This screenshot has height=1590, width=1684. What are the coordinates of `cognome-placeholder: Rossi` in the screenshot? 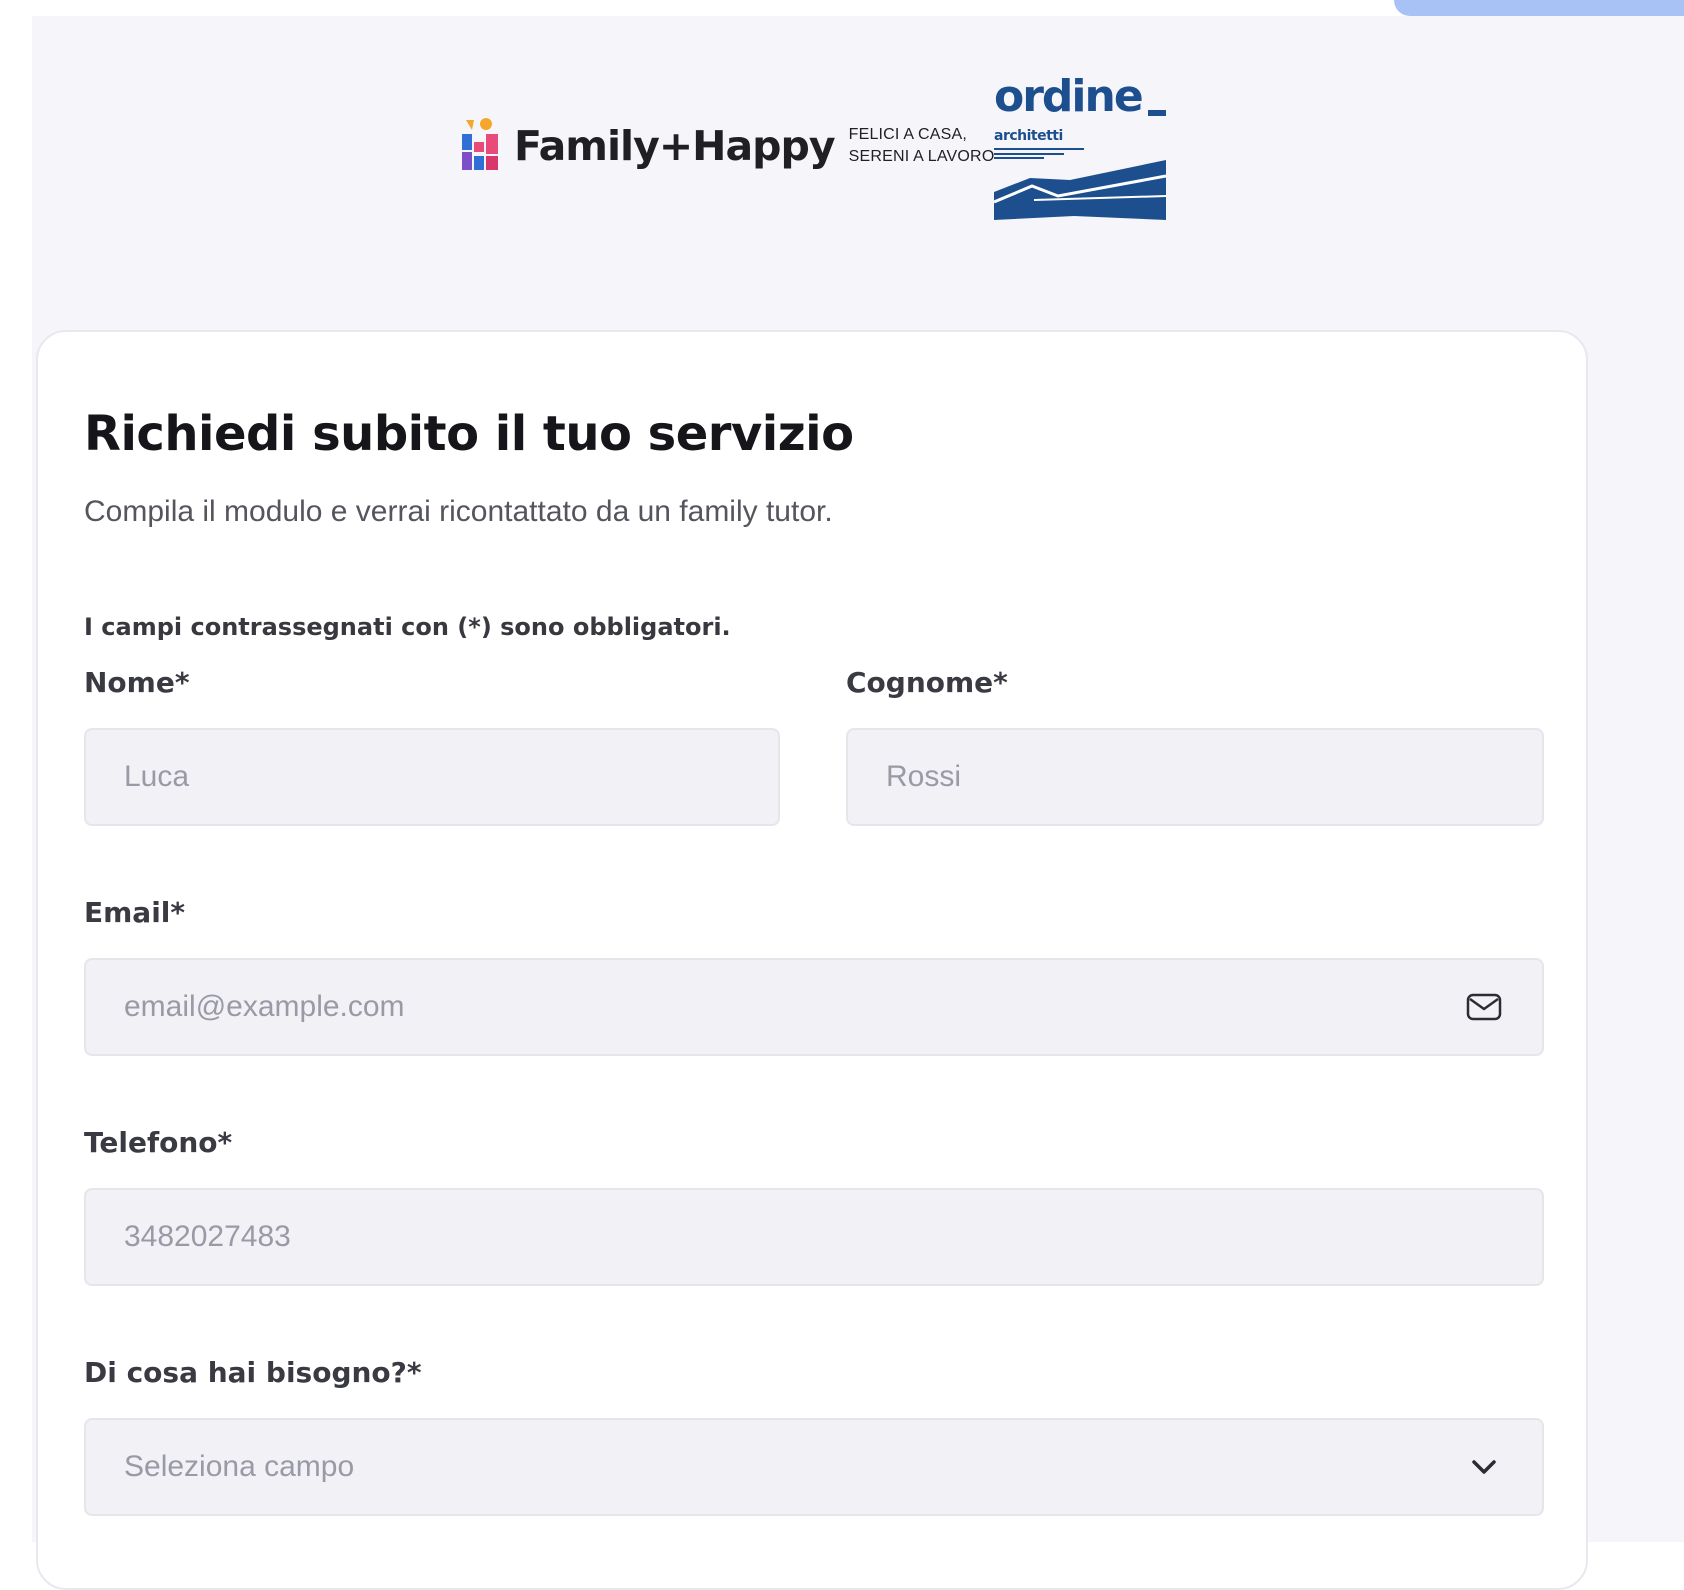 It's located at (924, 776).